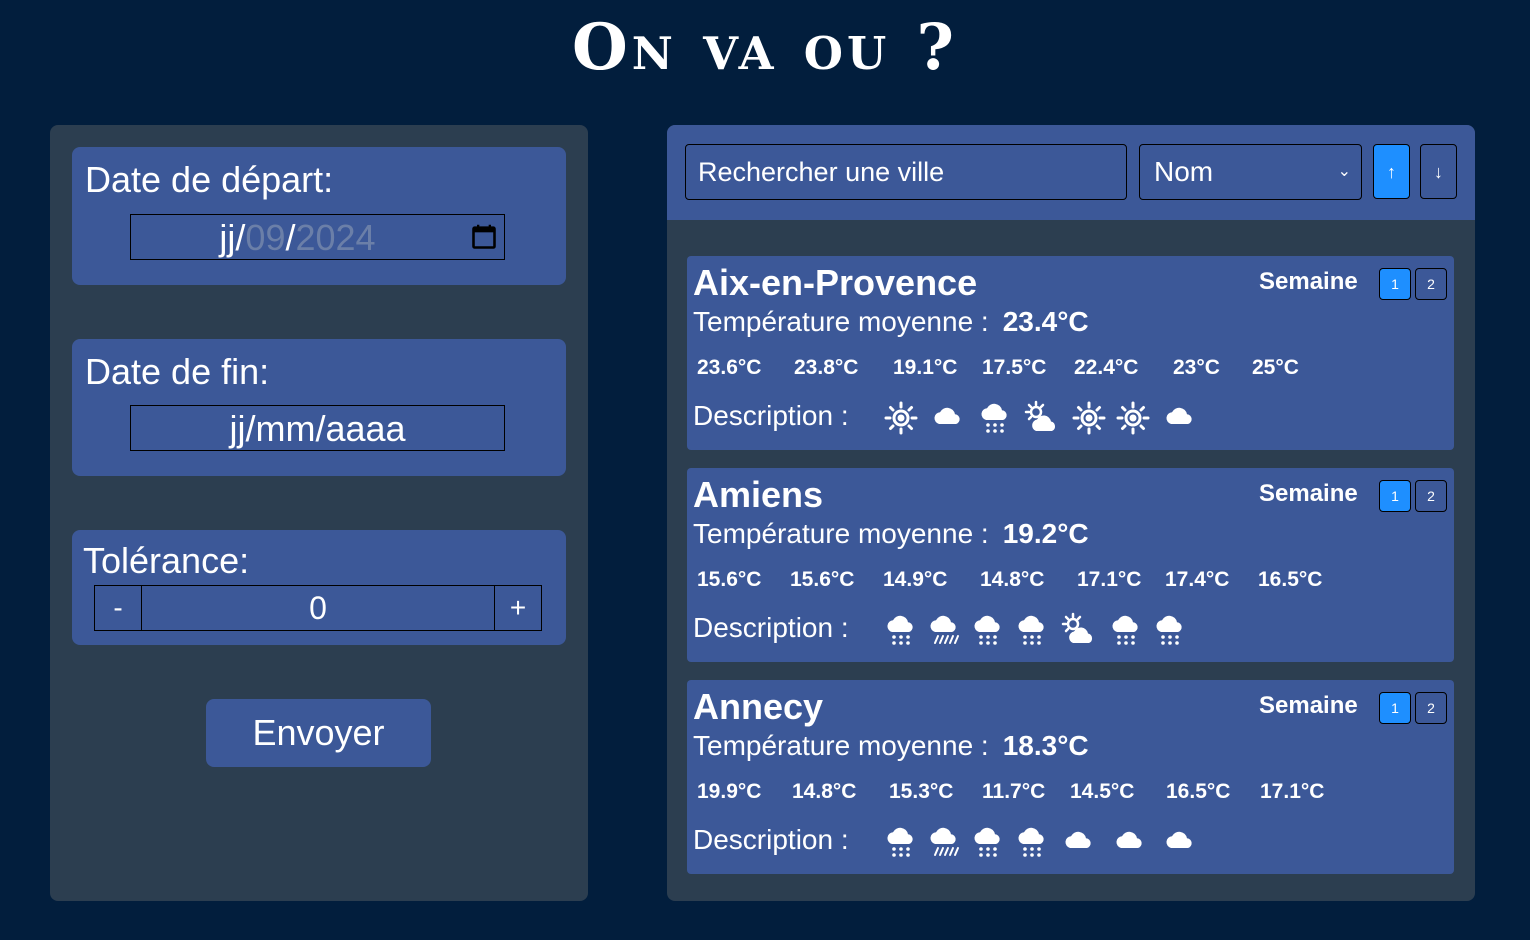  Describe the element at coordinates (826, 367) in the screenshot. I see `daily-temperature: 23.8°C` at that location.